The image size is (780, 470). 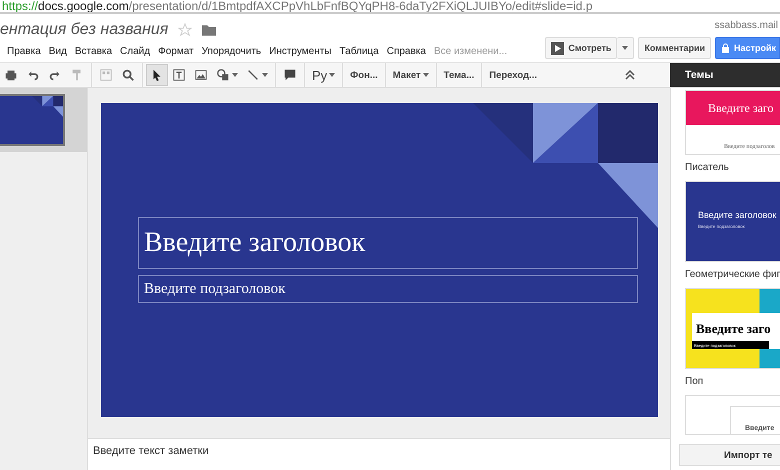 I want to click on shape-icon, so click(x=223, y=75).